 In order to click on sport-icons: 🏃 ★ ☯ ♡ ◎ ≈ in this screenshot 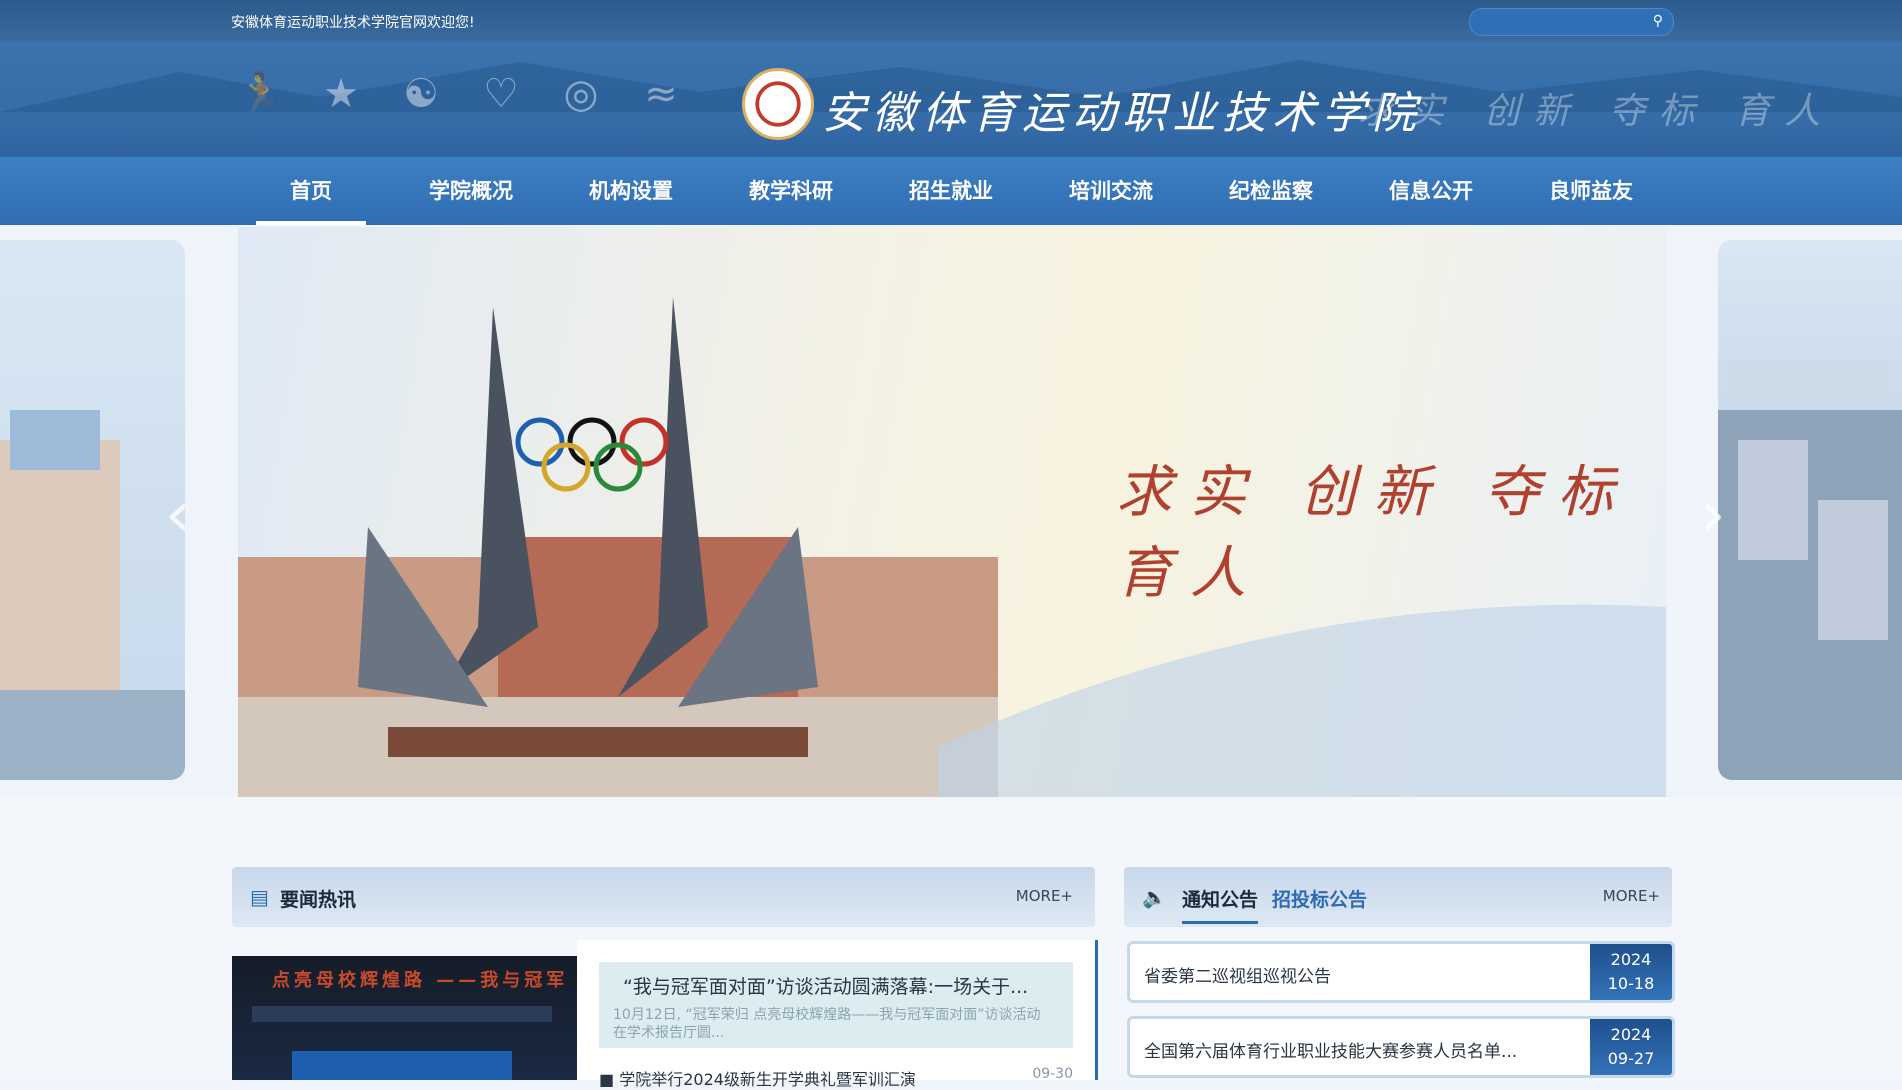, I will do `click(461, 94)`.